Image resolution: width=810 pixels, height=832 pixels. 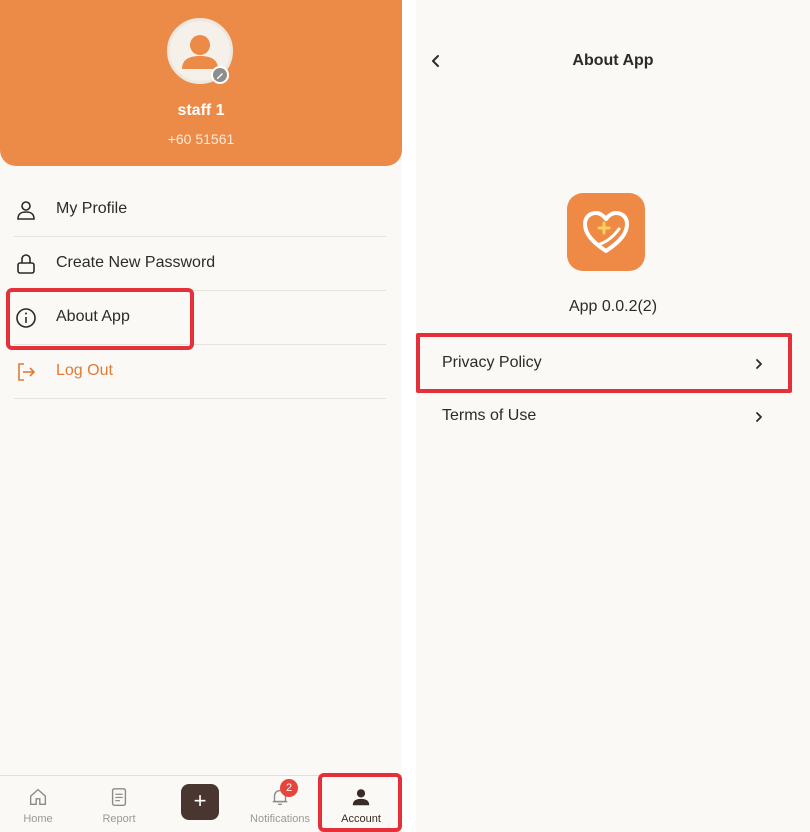 What do you see at coordinates (119, 797) in the screenshot?
I see `document-icon` at bounding box center [119, 797].